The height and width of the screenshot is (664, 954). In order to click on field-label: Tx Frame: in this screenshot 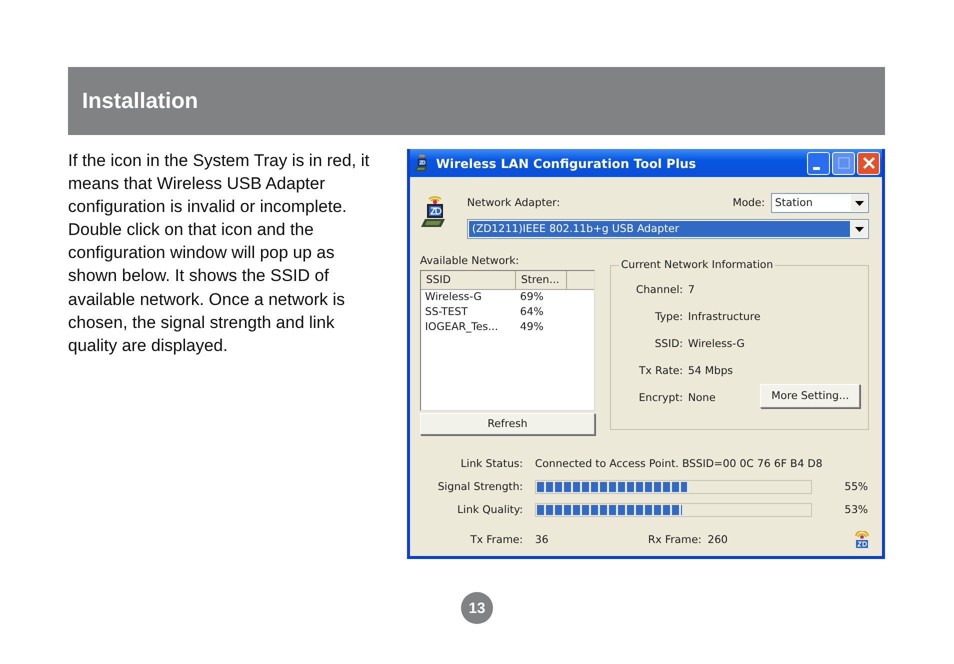, I will do `click(496, 540)`.